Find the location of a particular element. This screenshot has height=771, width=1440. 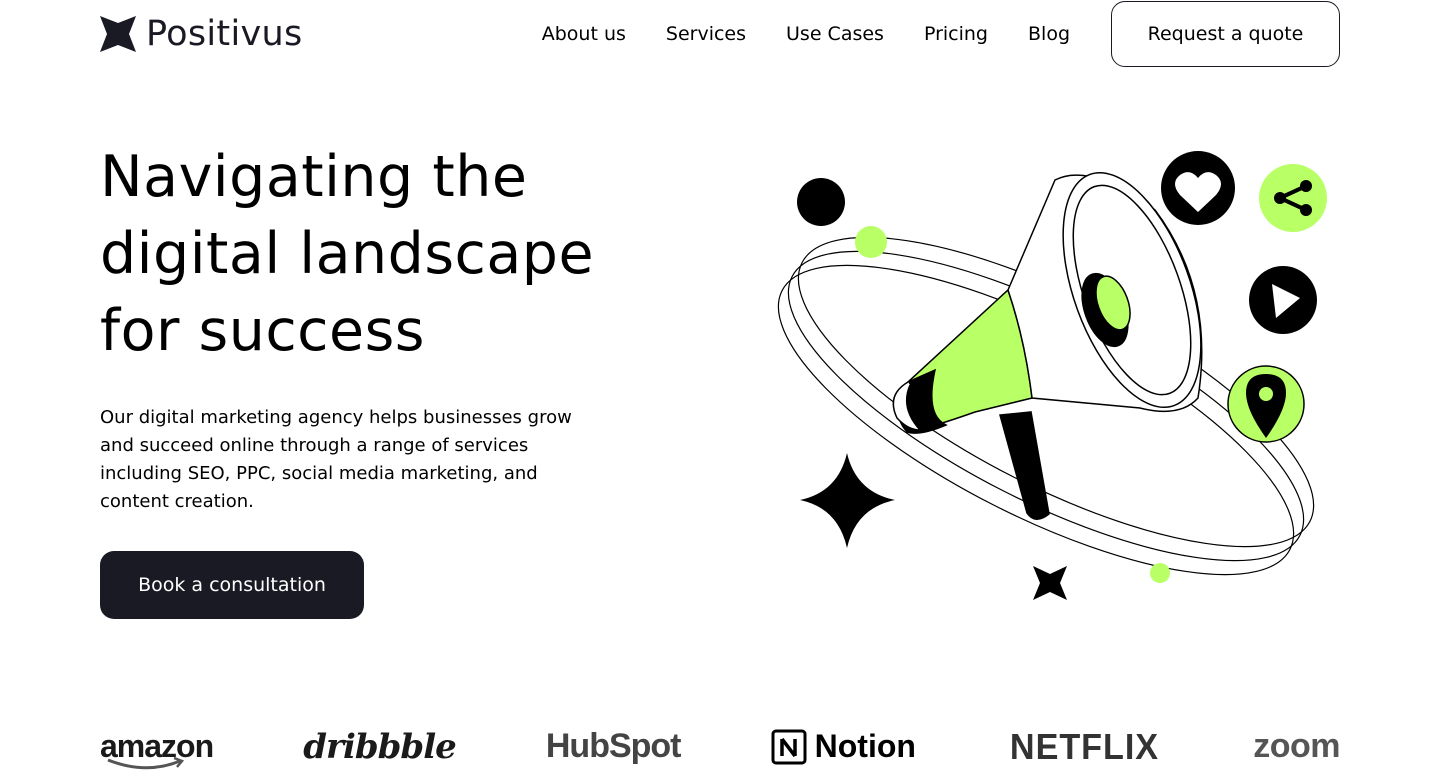

notion-icon is located at coordinates (789, 746).